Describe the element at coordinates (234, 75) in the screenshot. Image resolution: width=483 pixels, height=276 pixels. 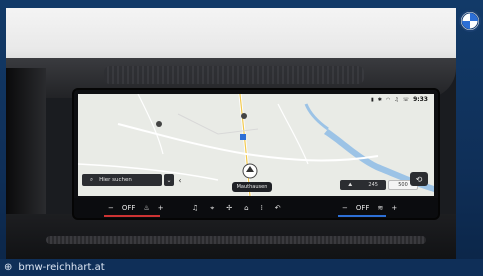
I see `dashboard-vent` at that location.